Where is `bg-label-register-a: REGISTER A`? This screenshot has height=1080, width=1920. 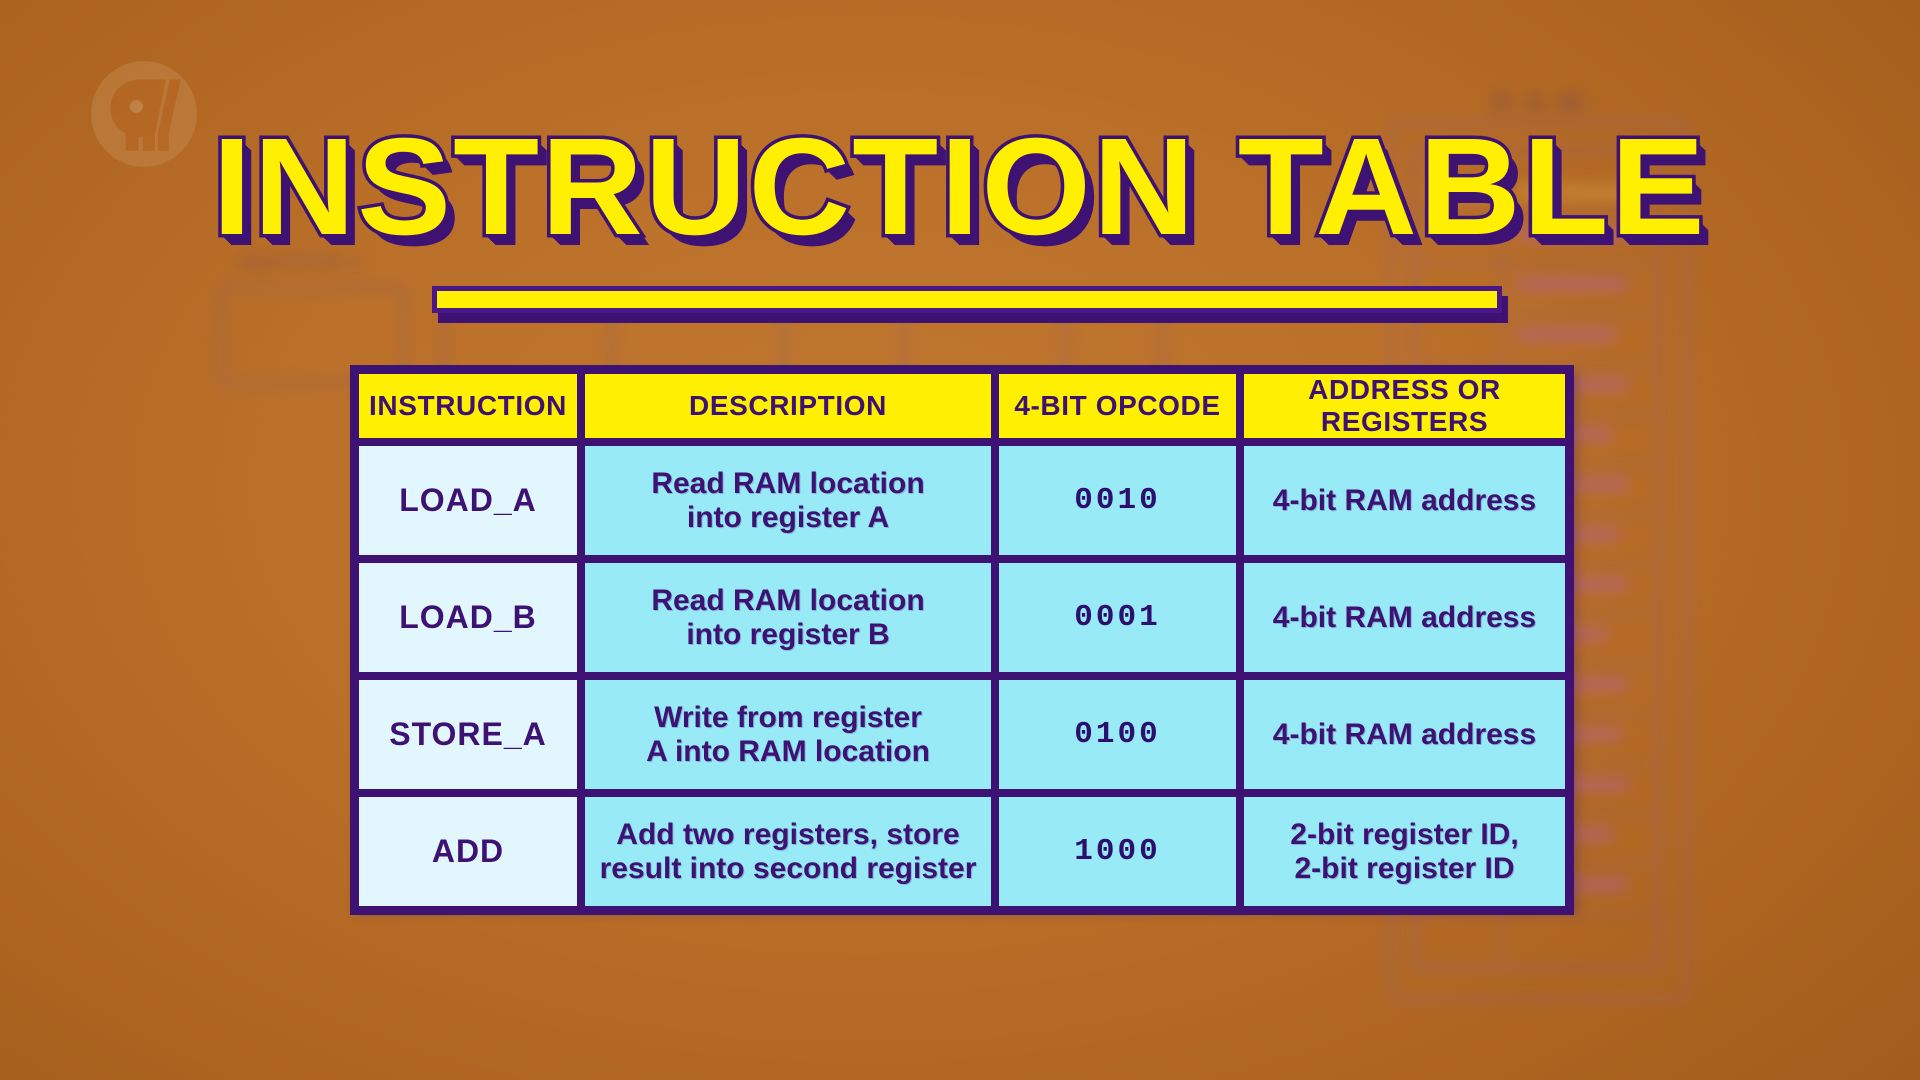
bg-label-register-a: REGISTER A is located at coordinates (302, 262).